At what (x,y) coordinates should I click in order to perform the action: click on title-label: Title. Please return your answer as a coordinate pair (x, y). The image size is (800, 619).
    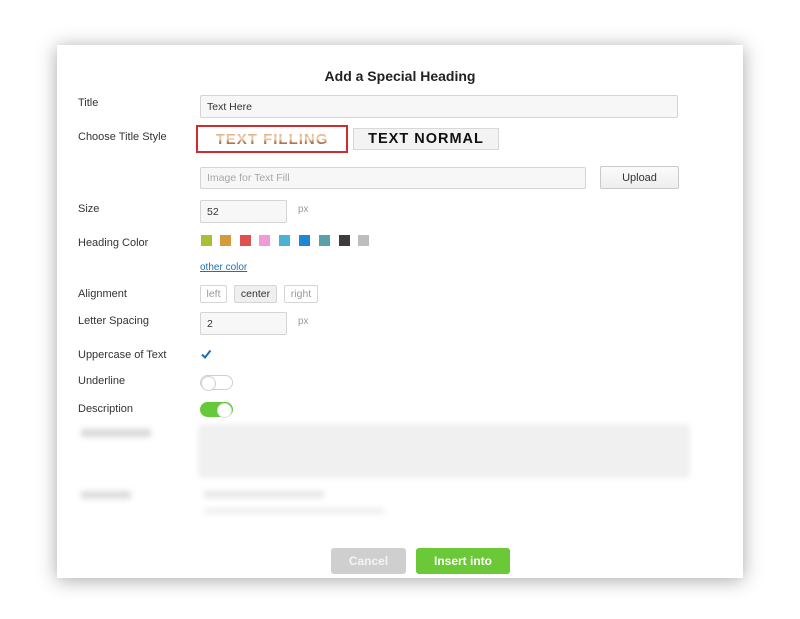
    Looking at the image, I should click on (88, 103).